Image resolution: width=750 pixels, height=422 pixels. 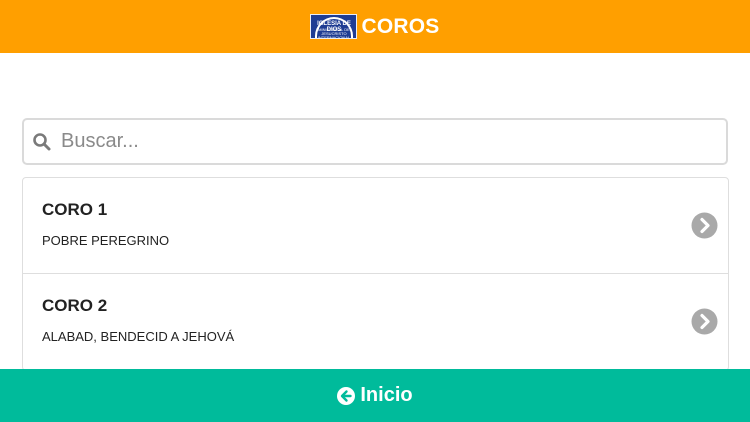 I want to click on item-title: CORO 1, so click(x=75, y=209).